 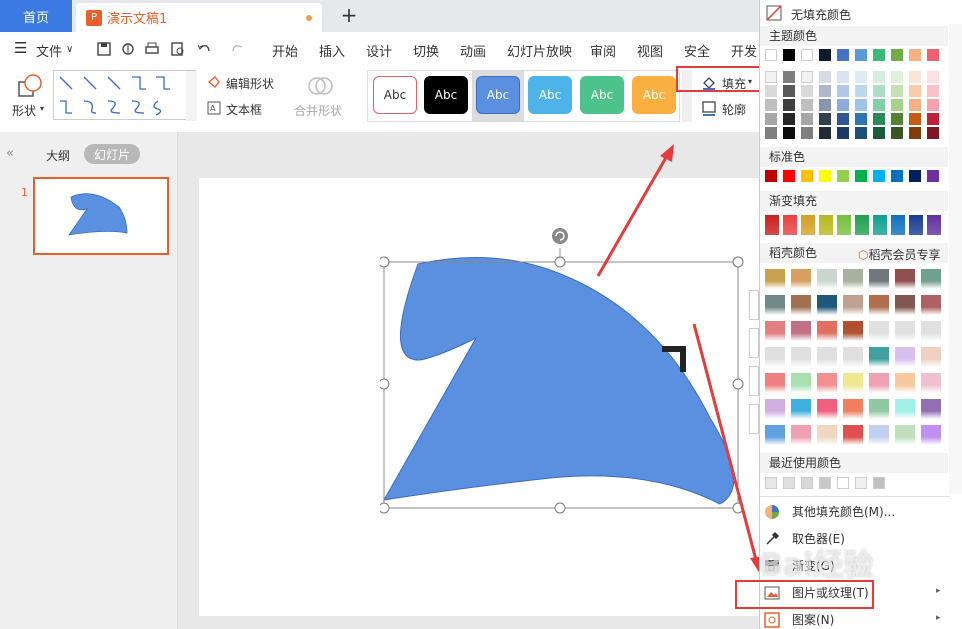 I want to click on pattern-item: 图案(N), so click(x=799, y=619).